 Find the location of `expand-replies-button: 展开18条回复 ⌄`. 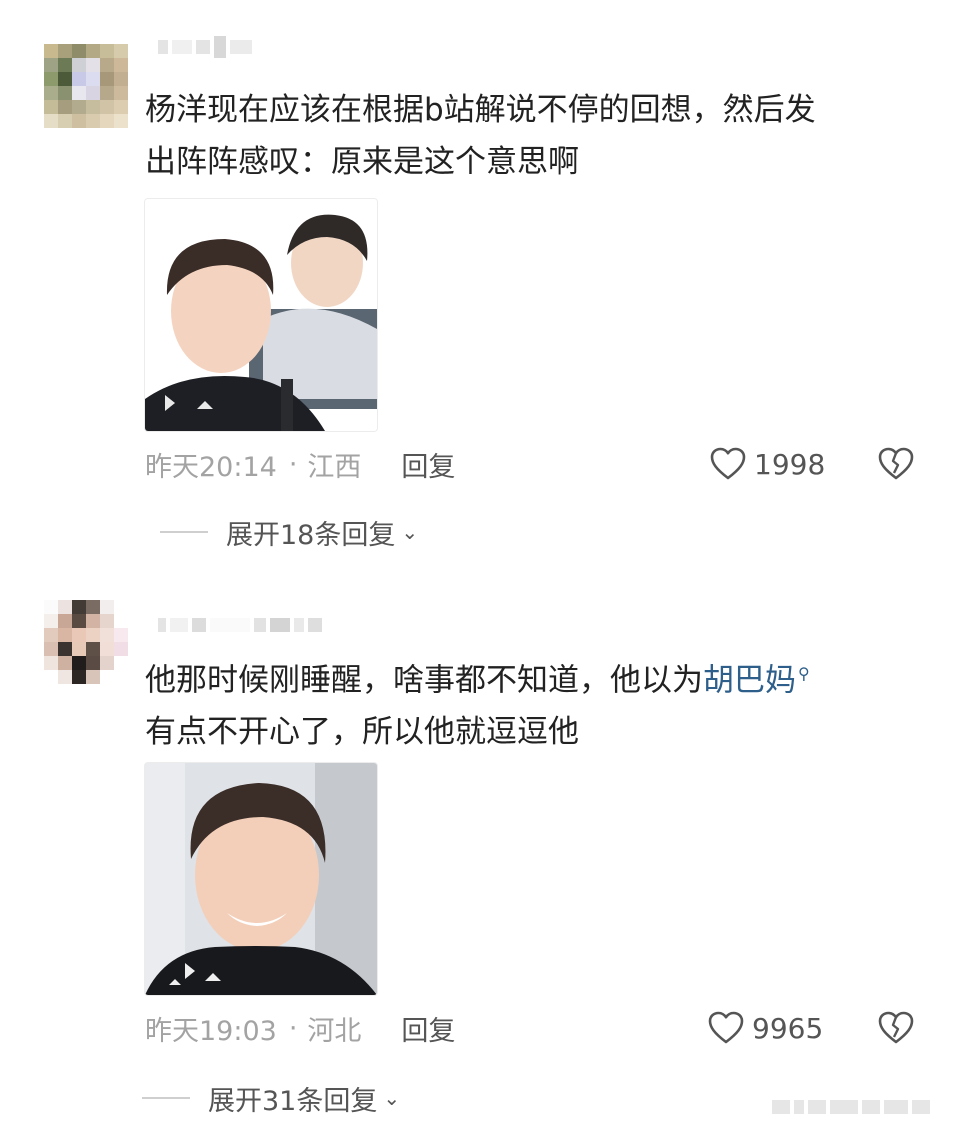

expand-replies-button: 展开18条回复 ⌄ is located at coordinates (289, 532).